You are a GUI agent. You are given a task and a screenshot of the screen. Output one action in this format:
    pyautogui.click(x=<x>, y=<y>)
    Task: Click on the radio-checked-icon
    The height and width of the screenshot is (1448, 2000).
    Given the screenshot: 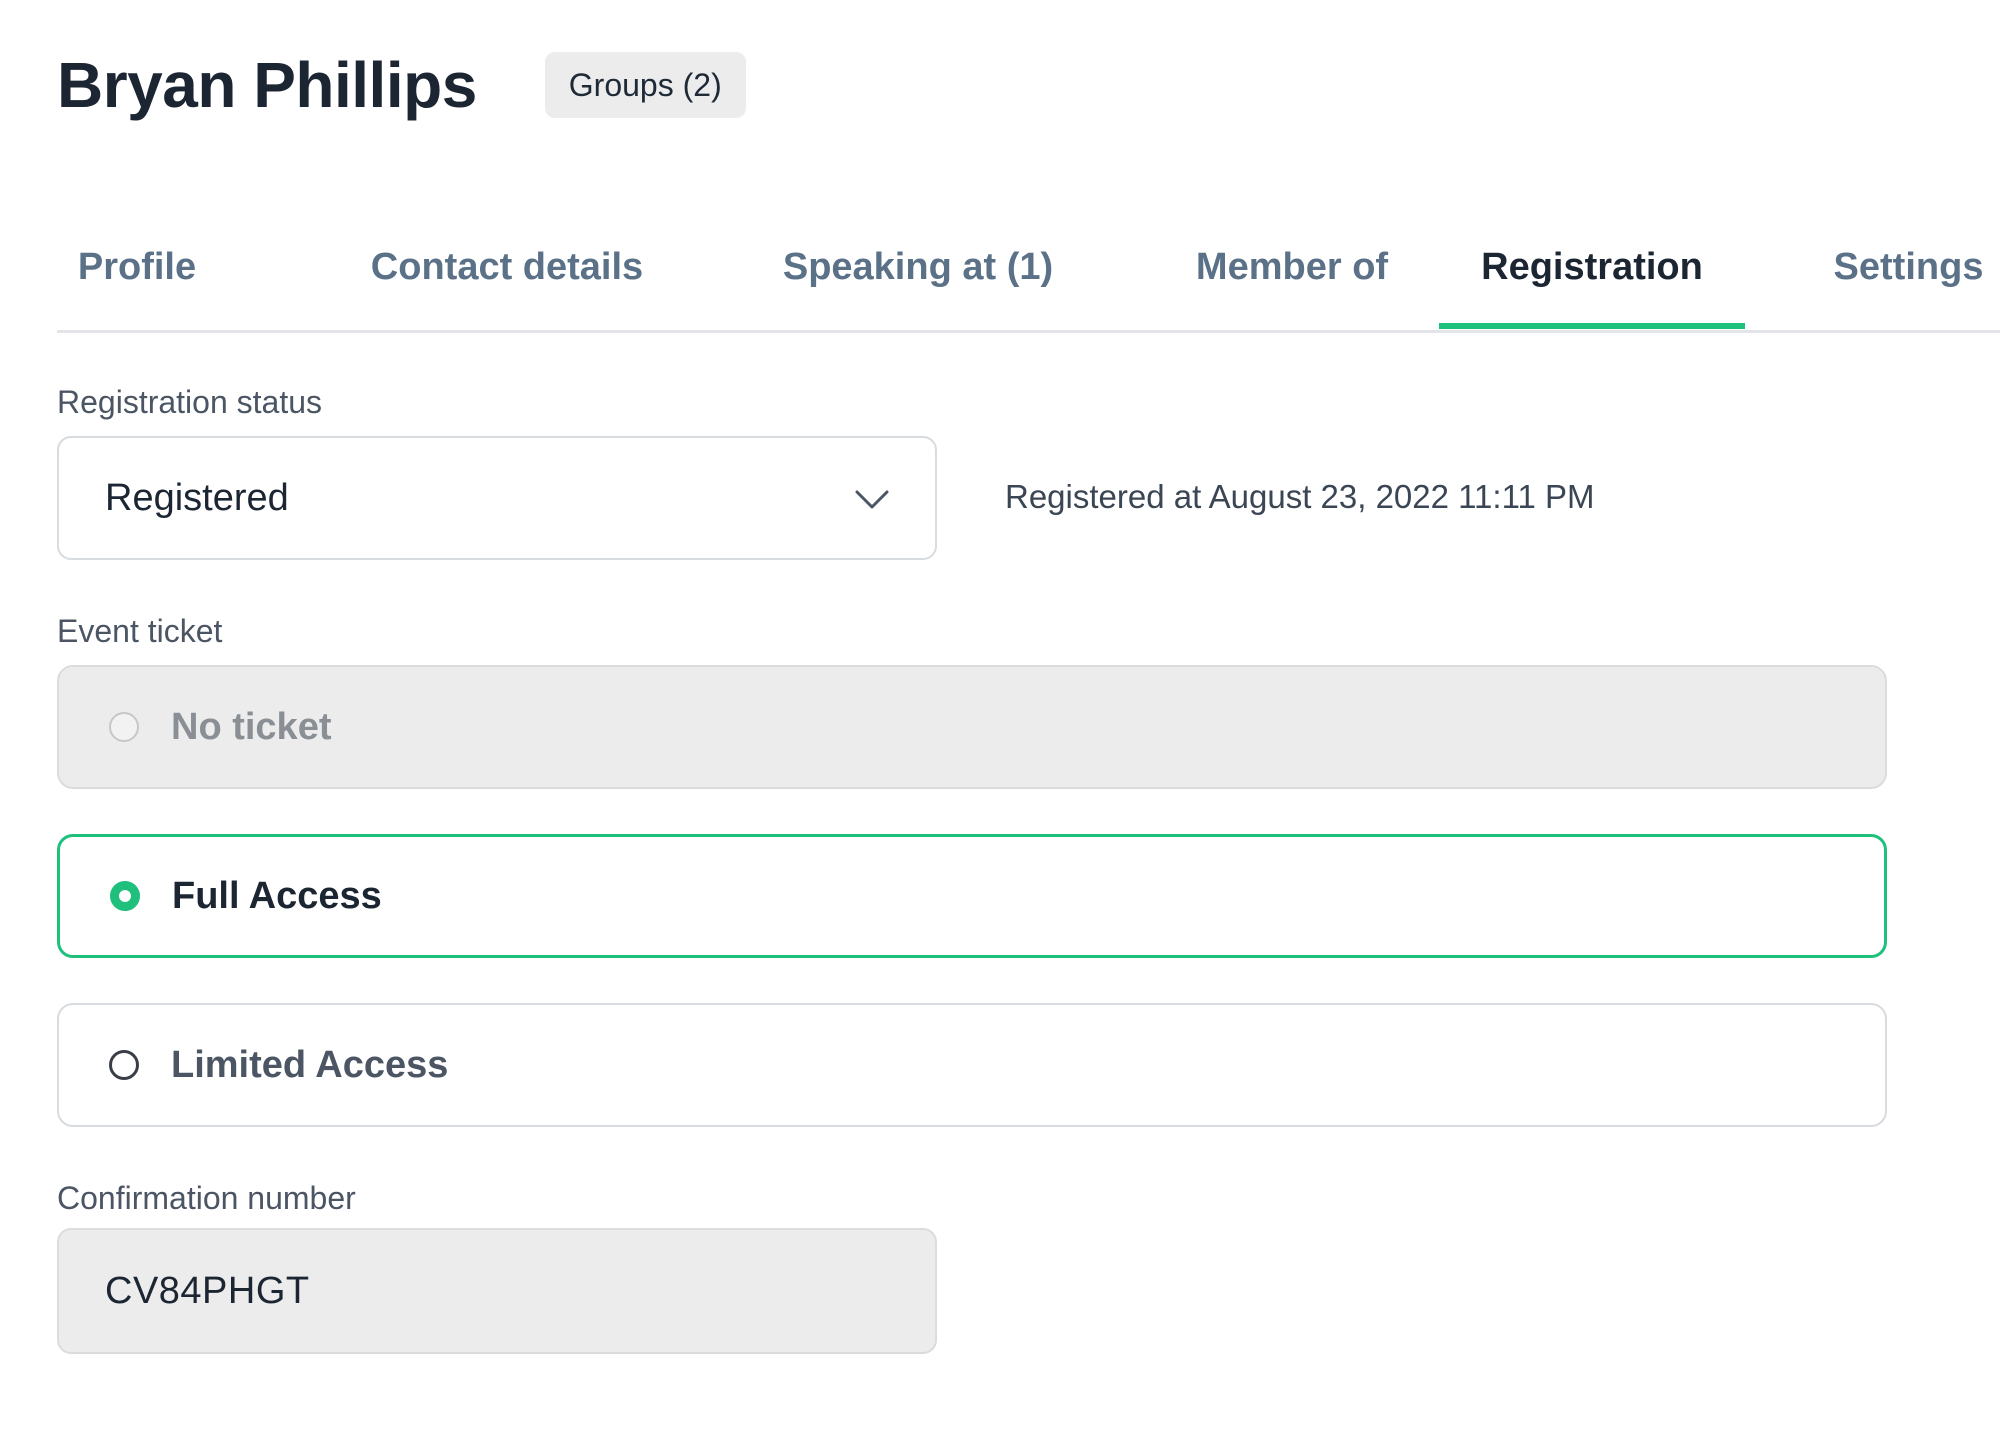 What is the action you would take?
    pyautogui.click(x=125, y=896)
    